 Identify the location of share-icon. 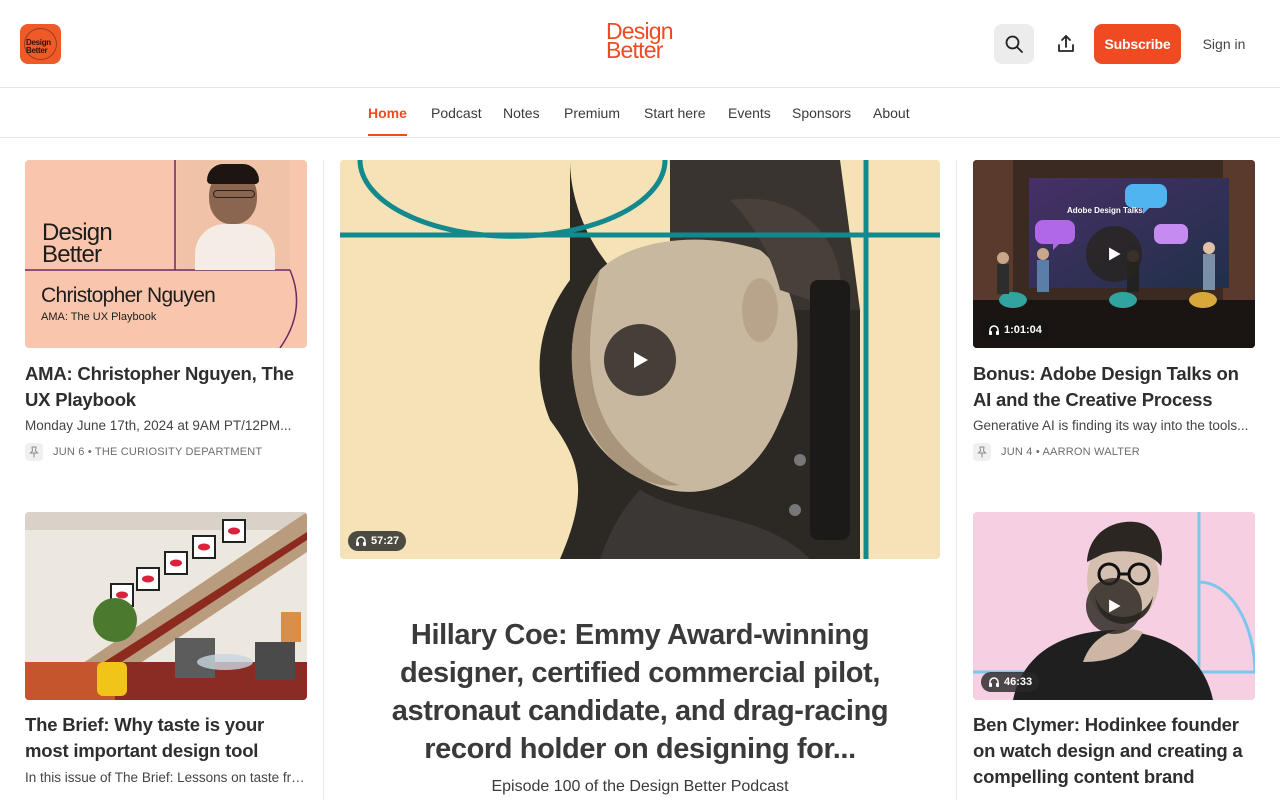
(1066, 43).